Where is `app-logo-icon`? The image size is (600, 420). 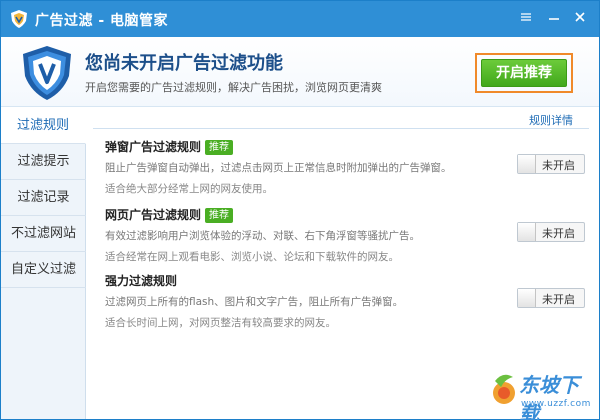
app-logo-icon is located at coordinates (19, 19).